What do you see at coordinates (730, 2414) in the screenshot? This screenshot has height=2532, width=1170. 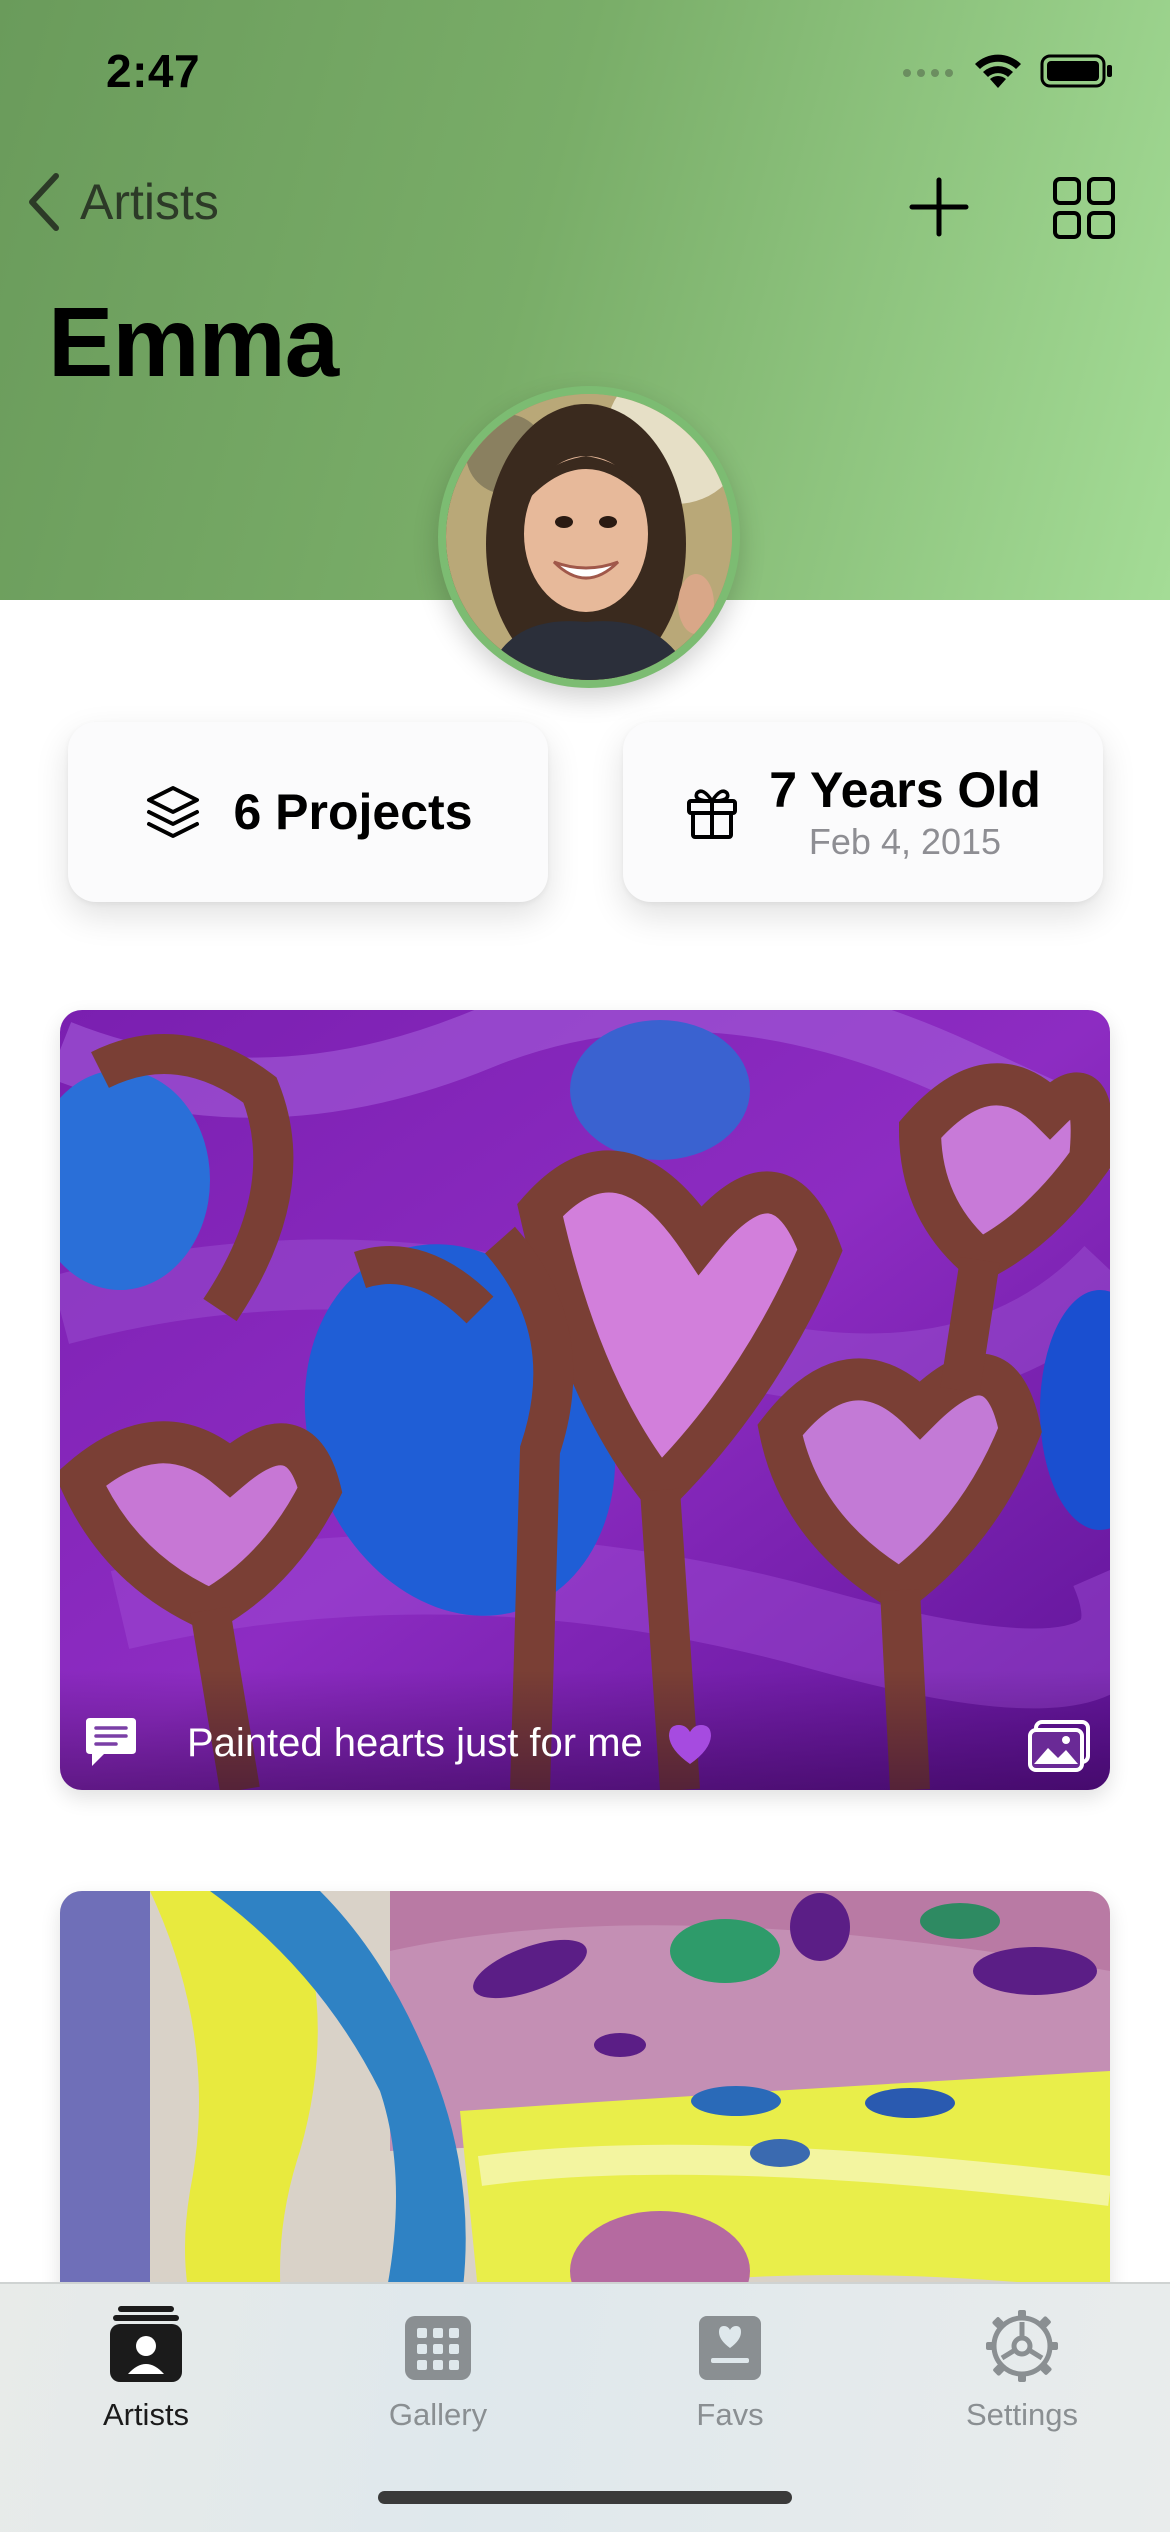 I see `tab-label: Favs` at bounding box center [730, 2414].